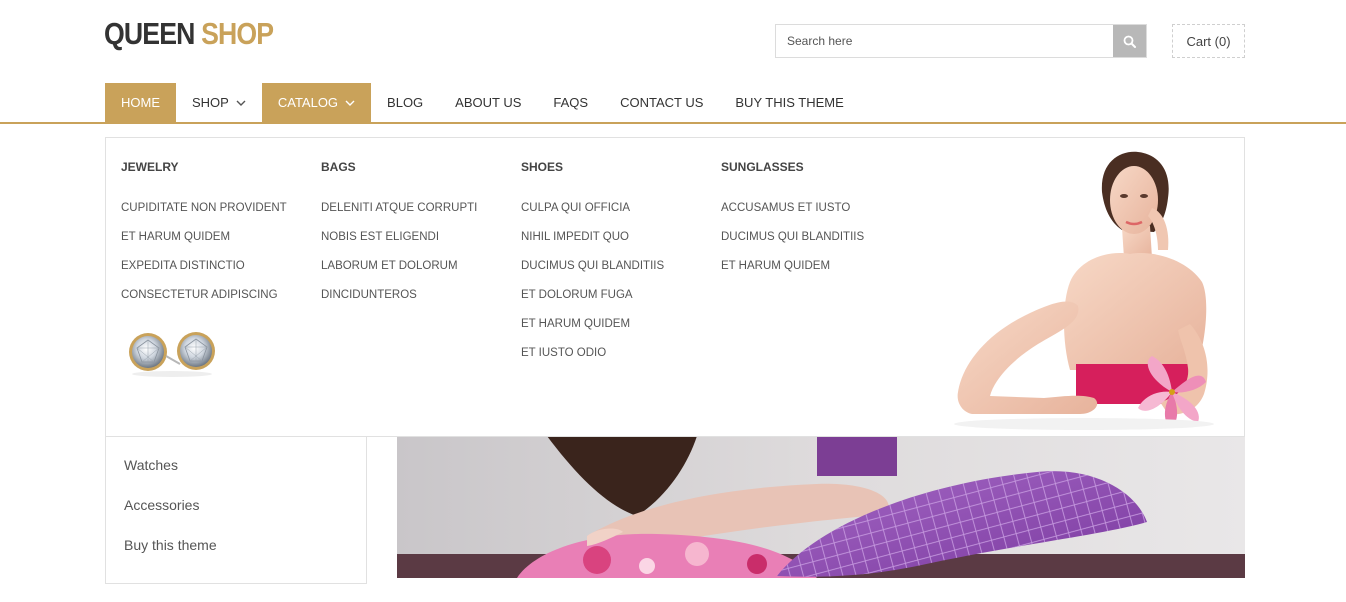 This screenshot has width=1346, height=602. Describe the element at coordinates (416, 244) in the screenshot. I see `mega-menu-link: NOBIS EST ELIGENDI` at that location.